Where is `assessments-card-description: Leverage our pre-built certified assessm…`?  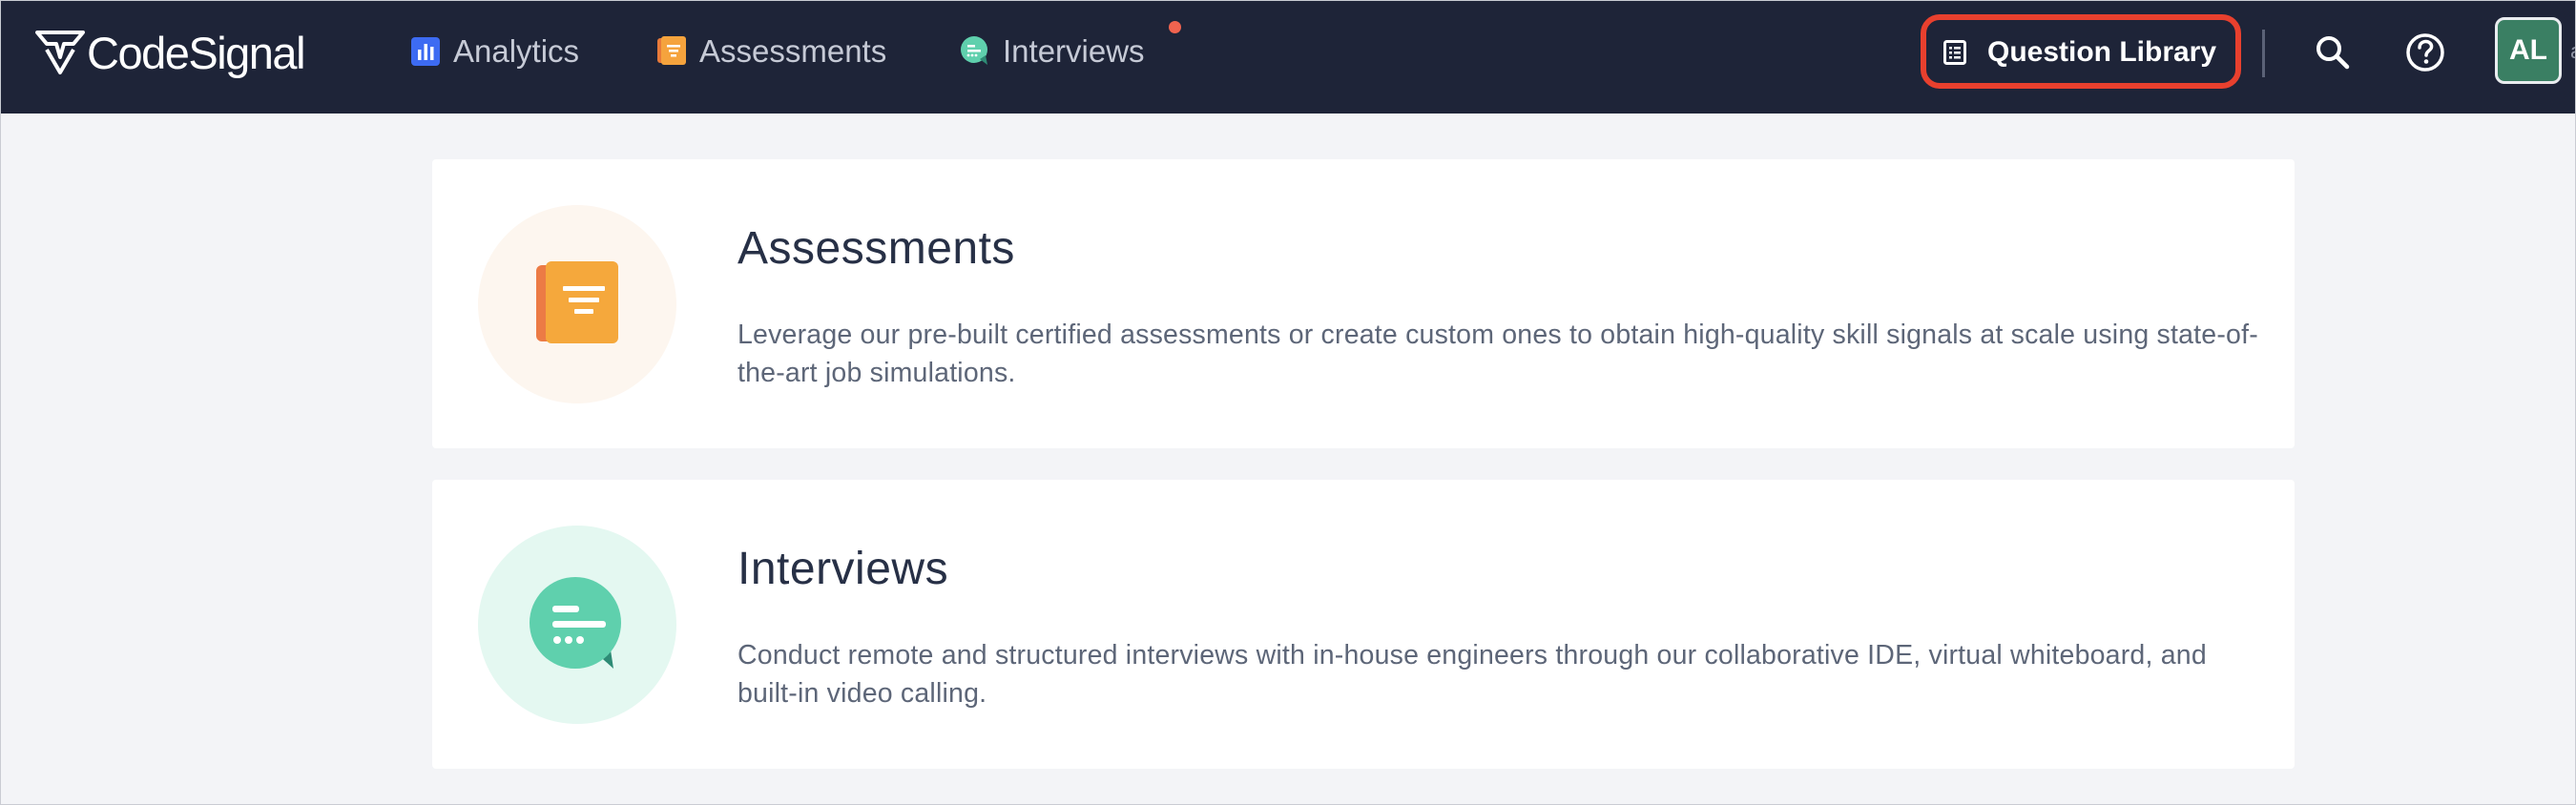
assessments-card-description: Leverage our pre-built certified assessm… is located at coordinates (1497, 354).